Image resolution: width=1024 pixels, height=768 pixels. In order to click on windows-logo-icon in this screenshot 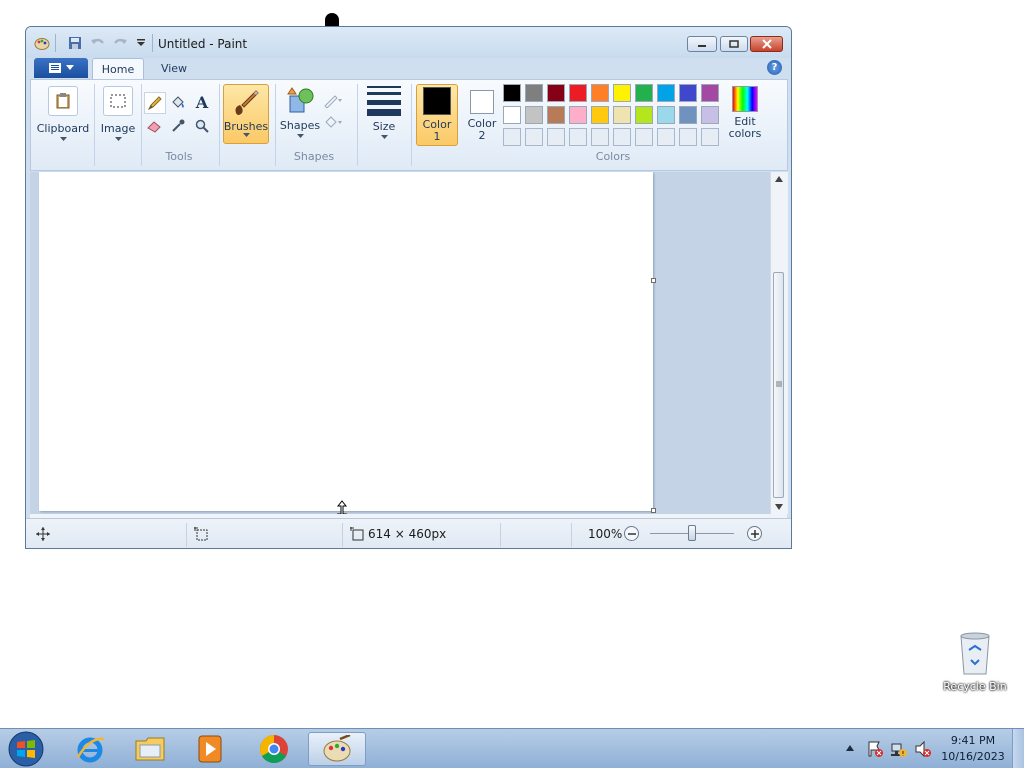, I will do `click(26, 749)`.